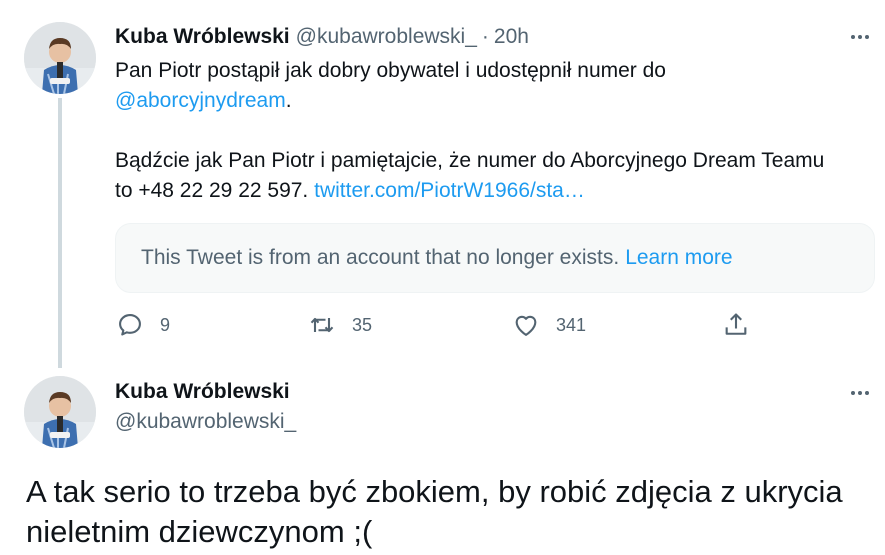 This screenshot has width=885, height=555. Describe the element at coordinates (130, 325) in the screenshot. I see `reply-icon` at that location.